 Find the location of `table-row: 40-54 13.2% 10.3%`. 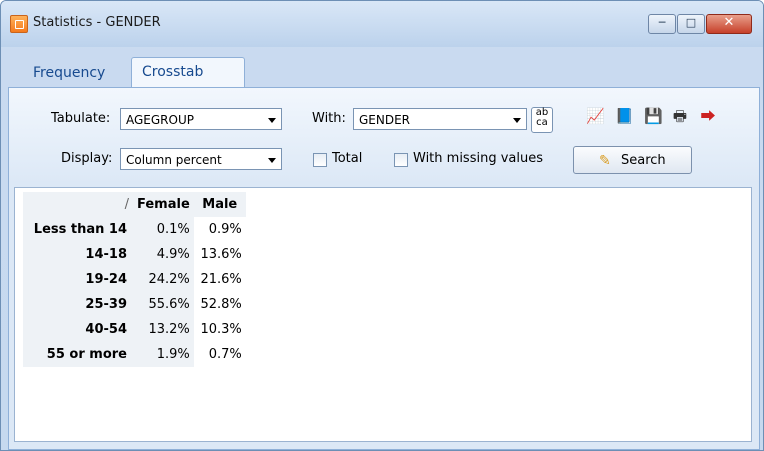

table-row: 40-54 13.2% 10.3% is located at coordinates (134, 329).